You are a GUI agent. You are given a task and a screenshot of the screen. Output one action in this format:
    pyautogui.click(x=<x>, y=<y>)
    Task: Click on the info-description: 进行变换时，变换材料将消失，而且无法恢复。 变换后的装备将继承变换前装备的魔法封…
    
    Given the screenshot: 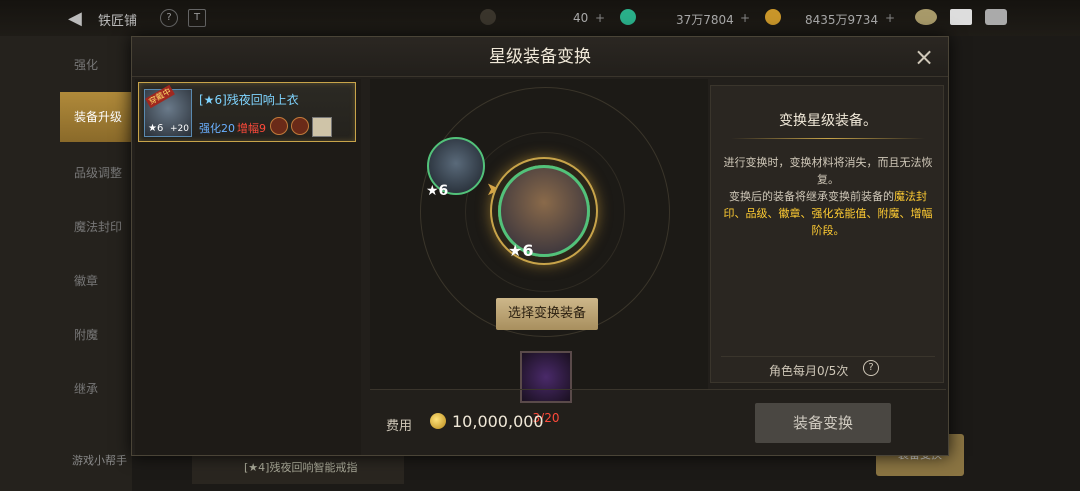 What is the action you would take?
    pyautogui.click(x=828, y=196)
    